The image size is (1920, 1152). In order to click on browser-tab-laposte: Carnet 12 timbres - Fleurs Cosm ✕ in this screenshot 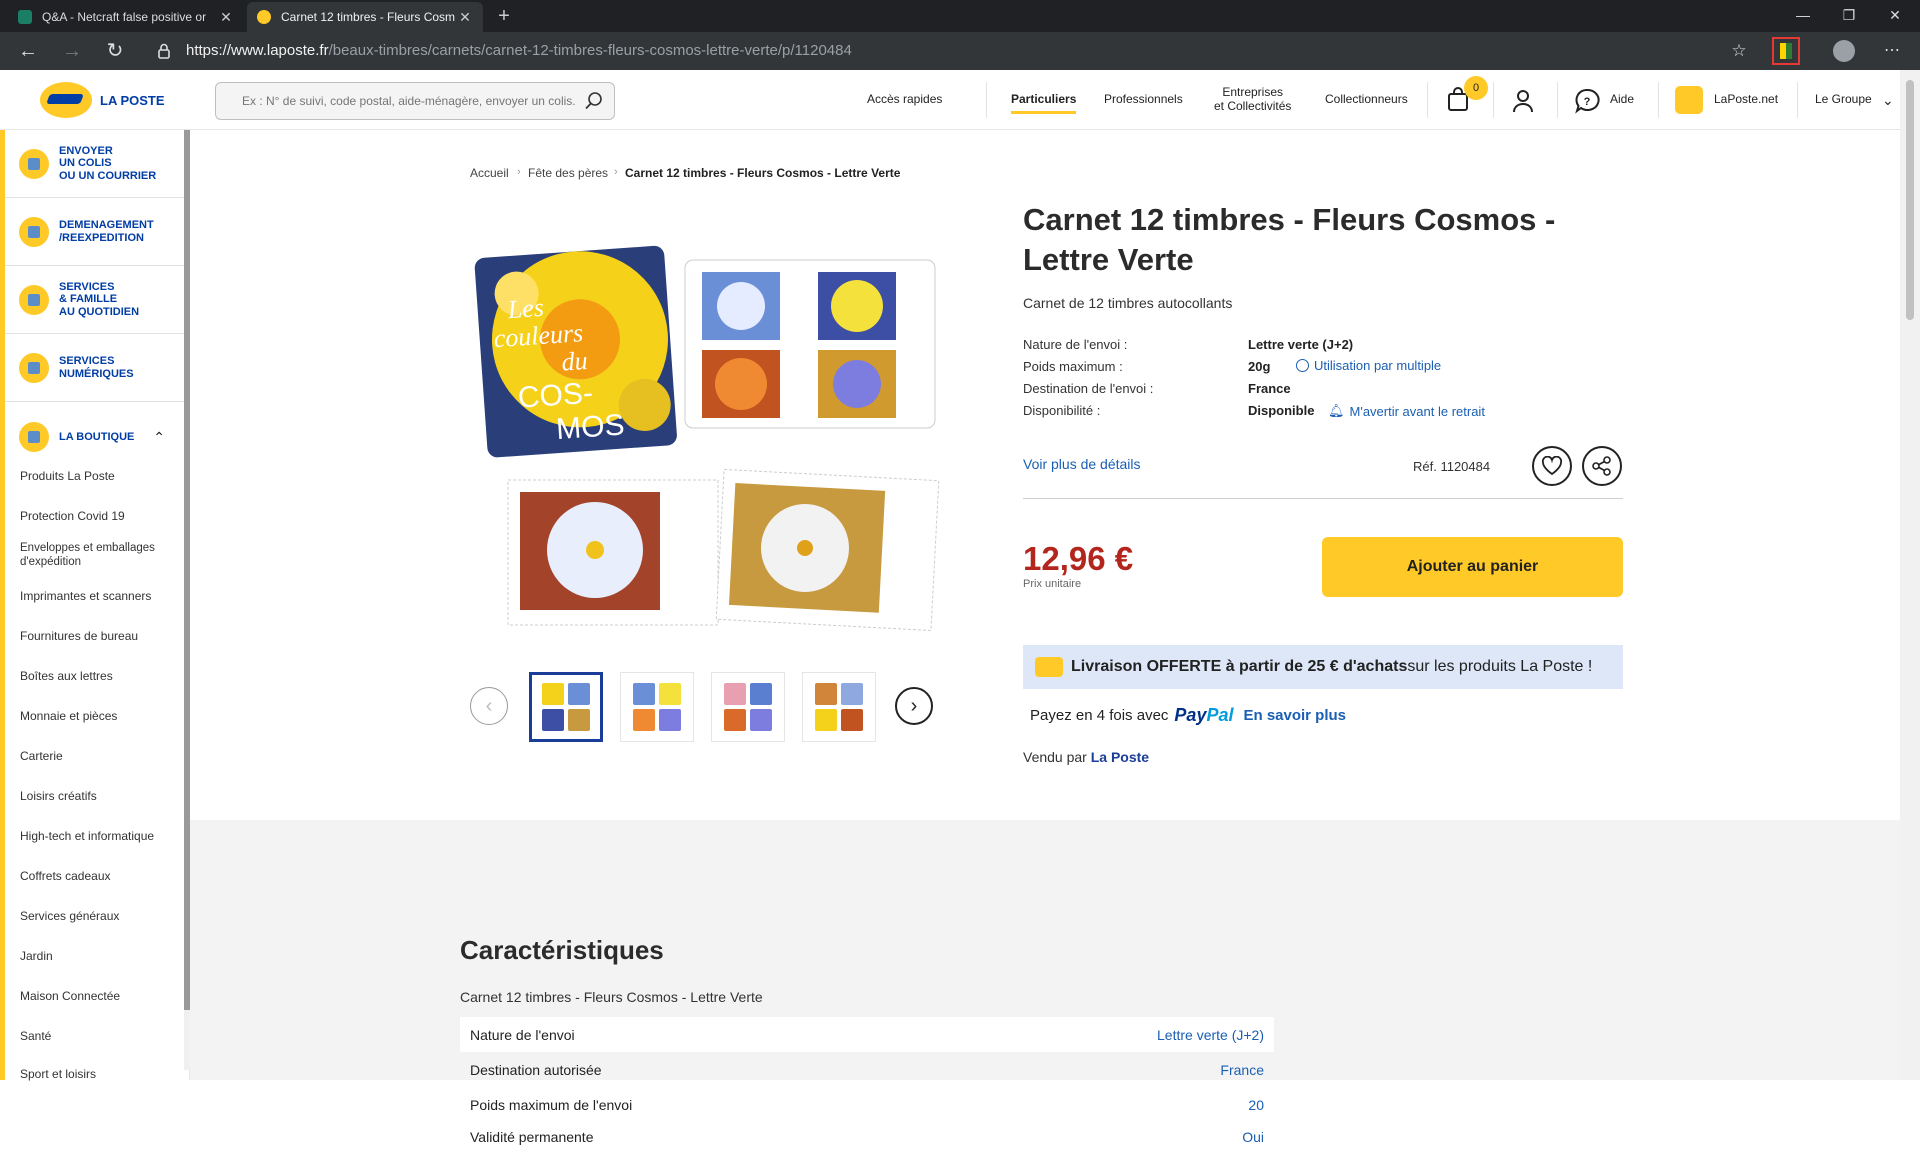, I will do `click(365, 17)`.